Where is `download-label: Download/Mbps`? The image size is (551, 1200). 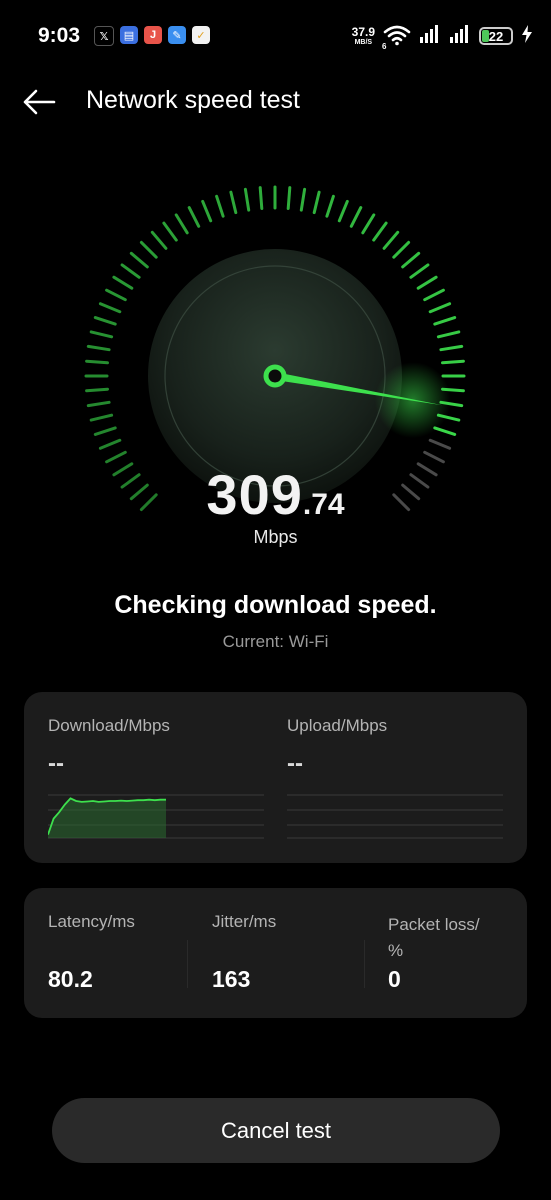 download-label: Download/Mbps is located at coordinates (109, 725).